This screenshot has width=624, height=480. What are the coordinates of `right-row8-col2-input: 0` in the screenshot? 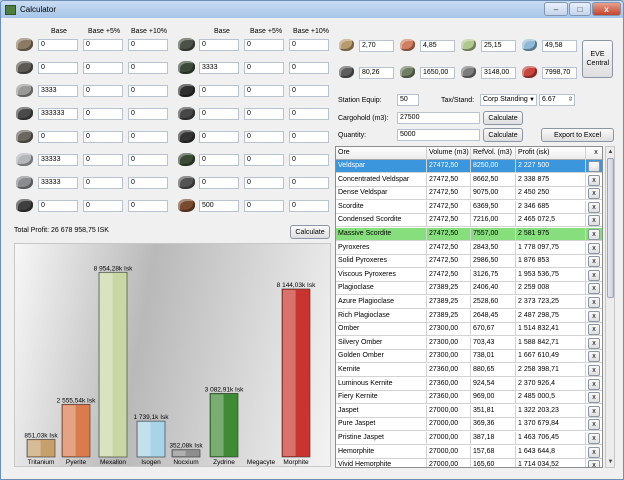 It's located at (264, 206).